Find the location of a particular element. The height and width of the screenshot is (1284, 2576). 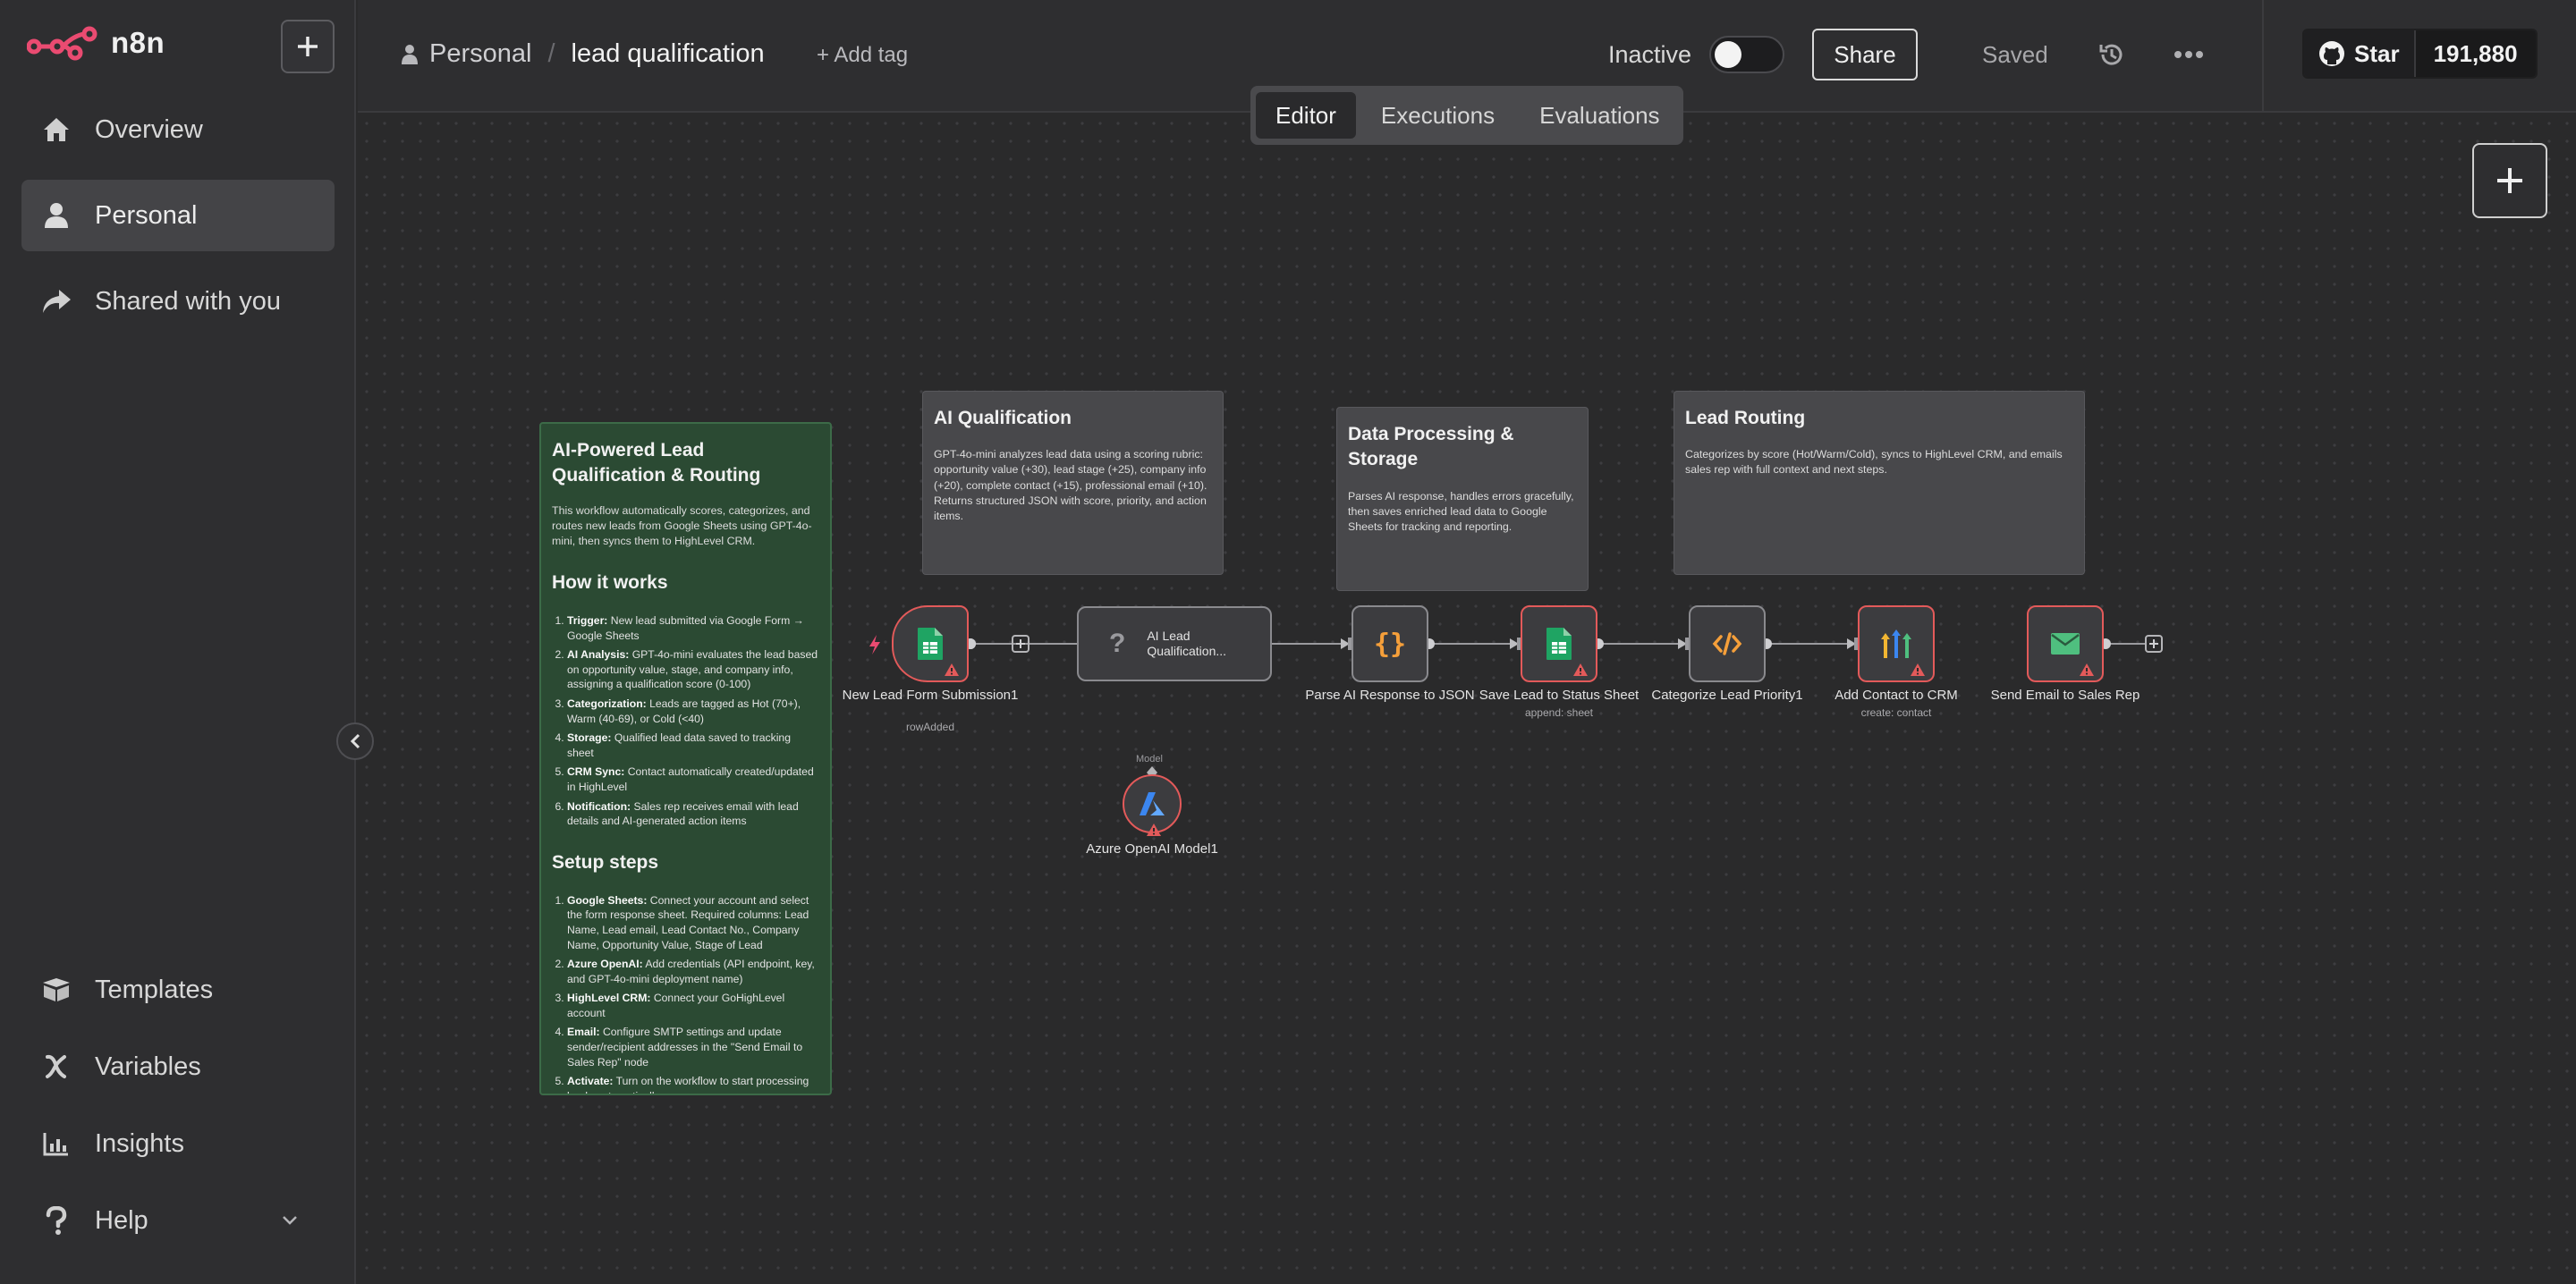

setup-steps-heading: Setup steps is located at coordinates (605, 862).